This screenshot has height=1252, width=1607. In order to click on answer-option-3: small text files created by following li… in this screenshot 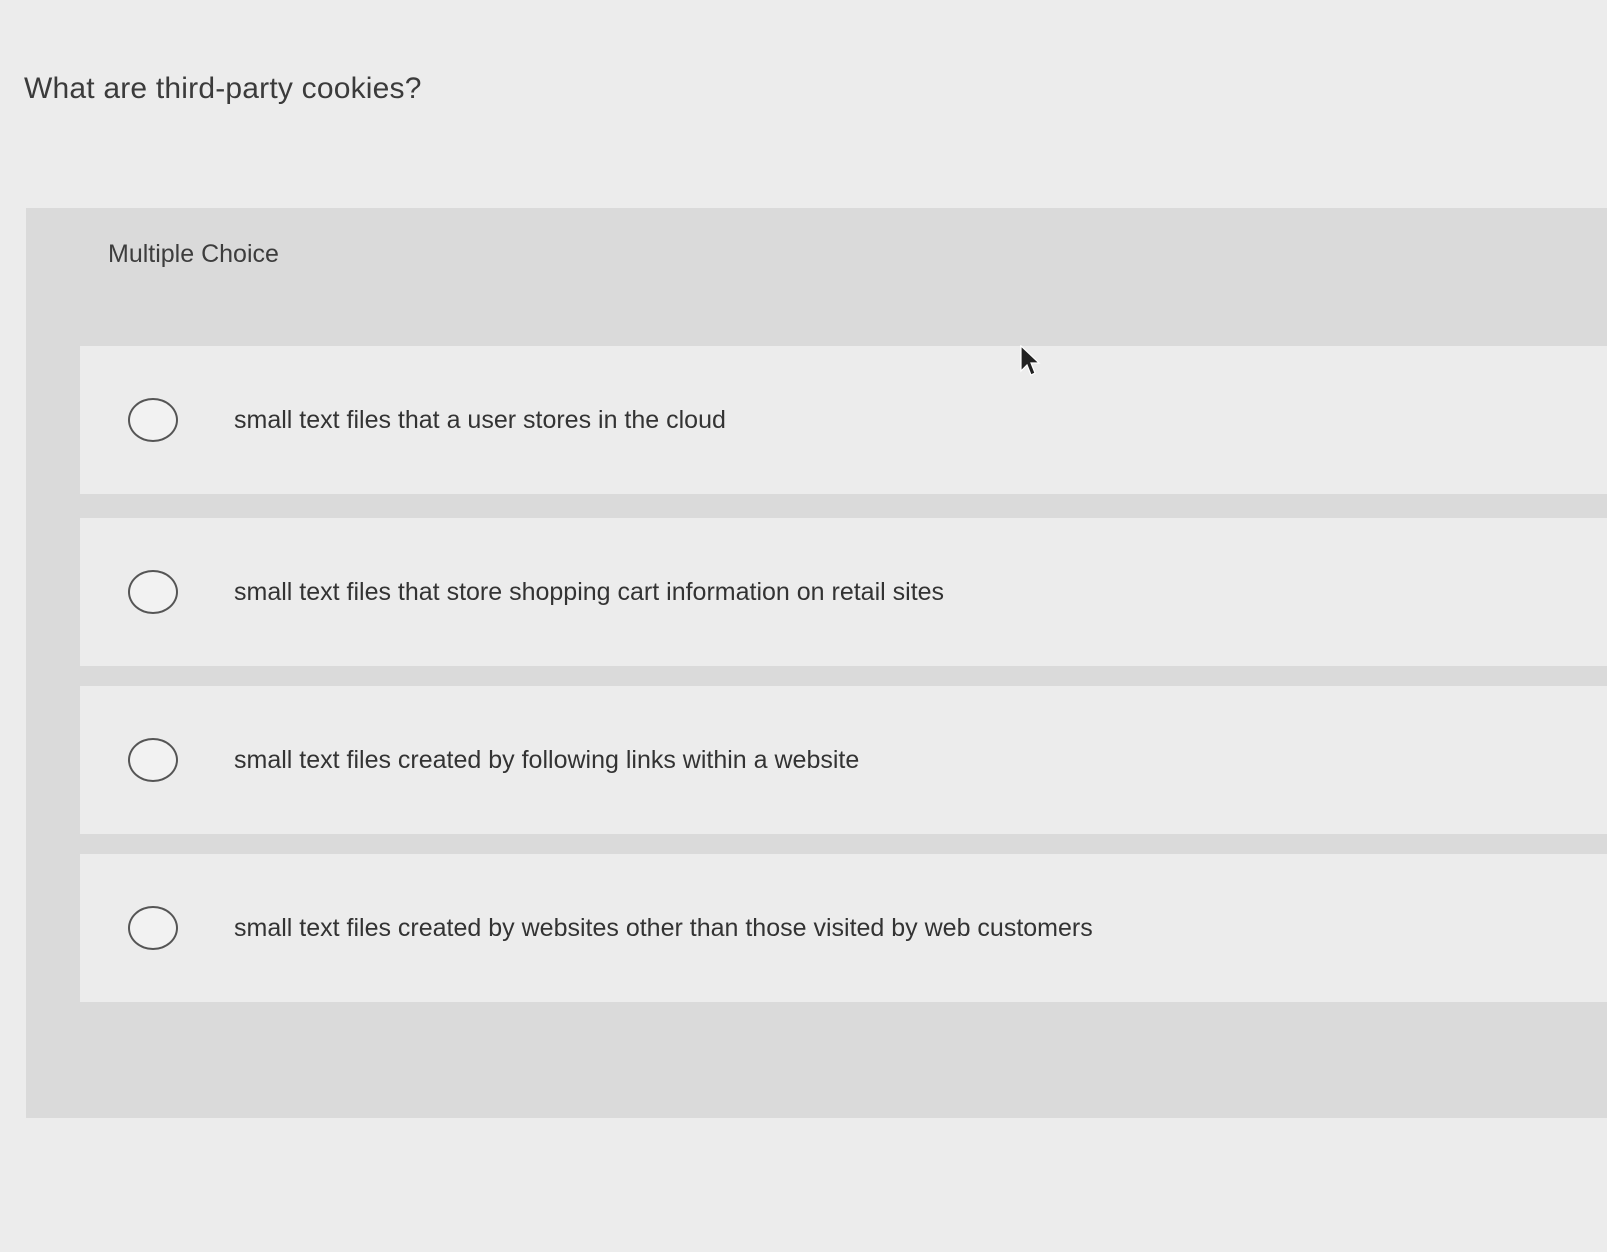, I will do `click(843, 760)`.